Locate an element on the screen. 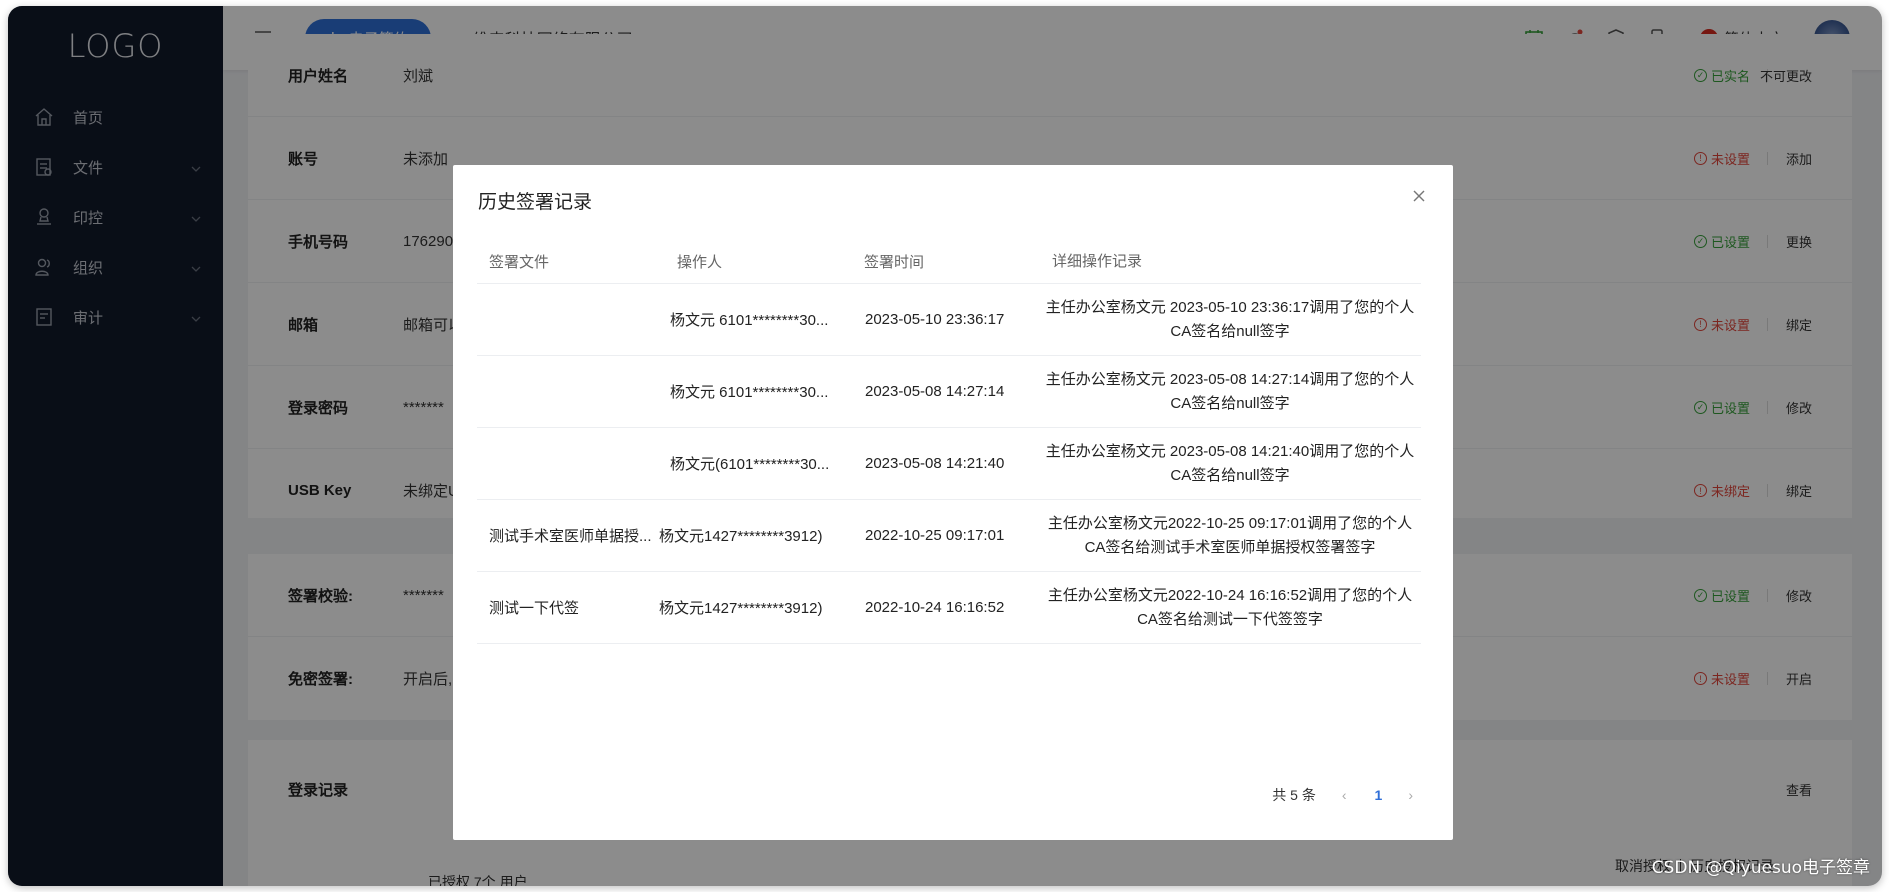 Image resolution: width=1889 pixels, height=892 pixels. column-header: 详细操作记录 is located at coordinates (1097, 261).